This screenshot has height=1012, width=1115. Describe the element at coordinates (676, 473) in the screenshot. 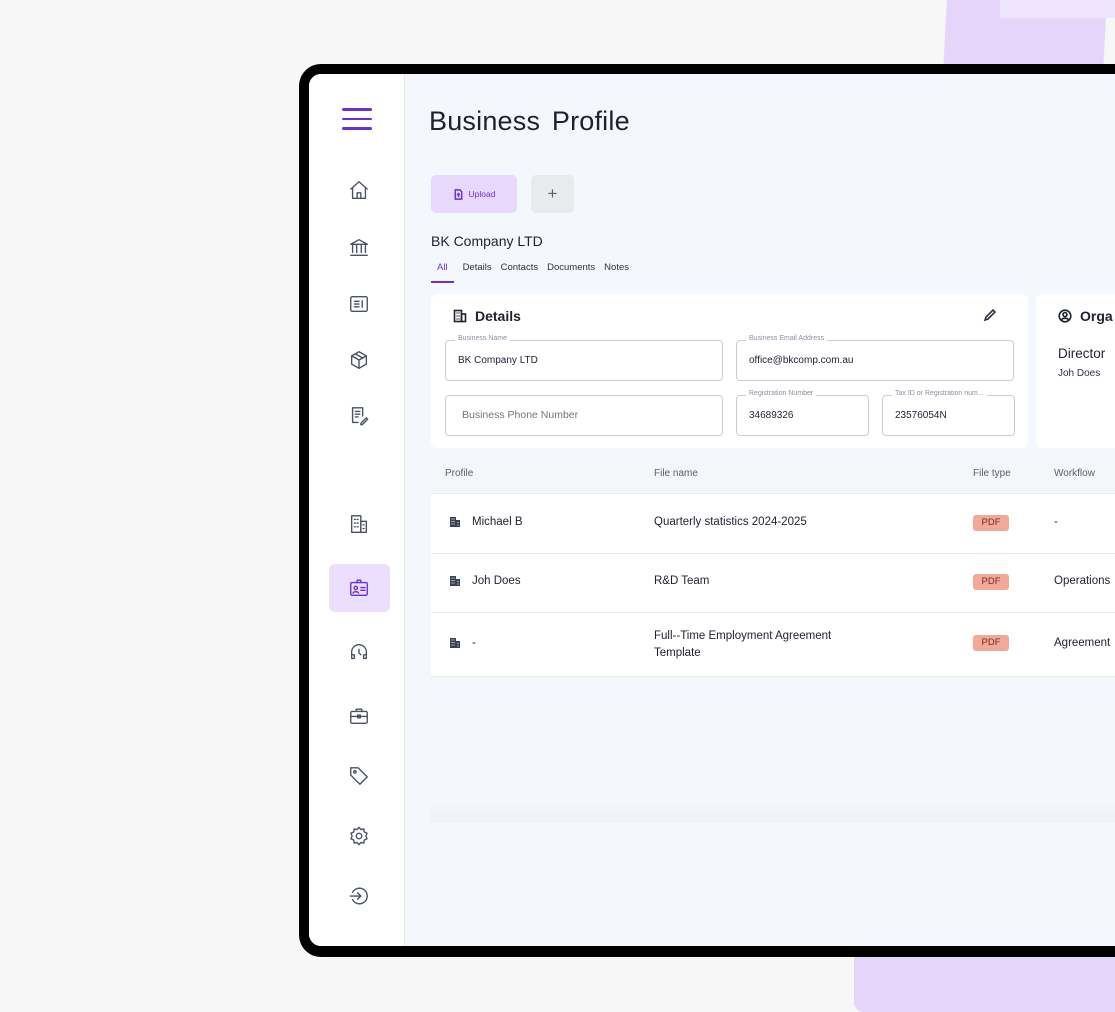

I see `header-file-name: File name` at that location.